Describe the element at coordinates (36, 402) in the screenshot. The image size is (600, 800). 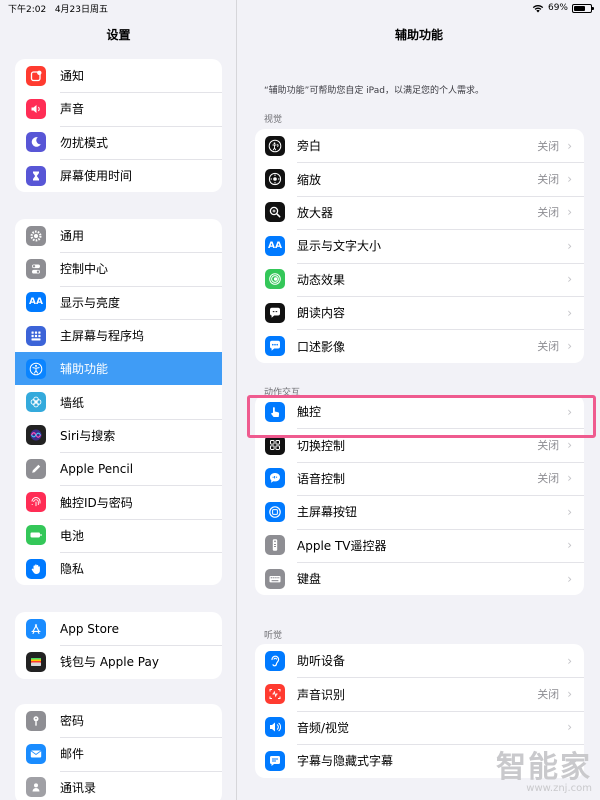
I see `flower-icon` at that location.